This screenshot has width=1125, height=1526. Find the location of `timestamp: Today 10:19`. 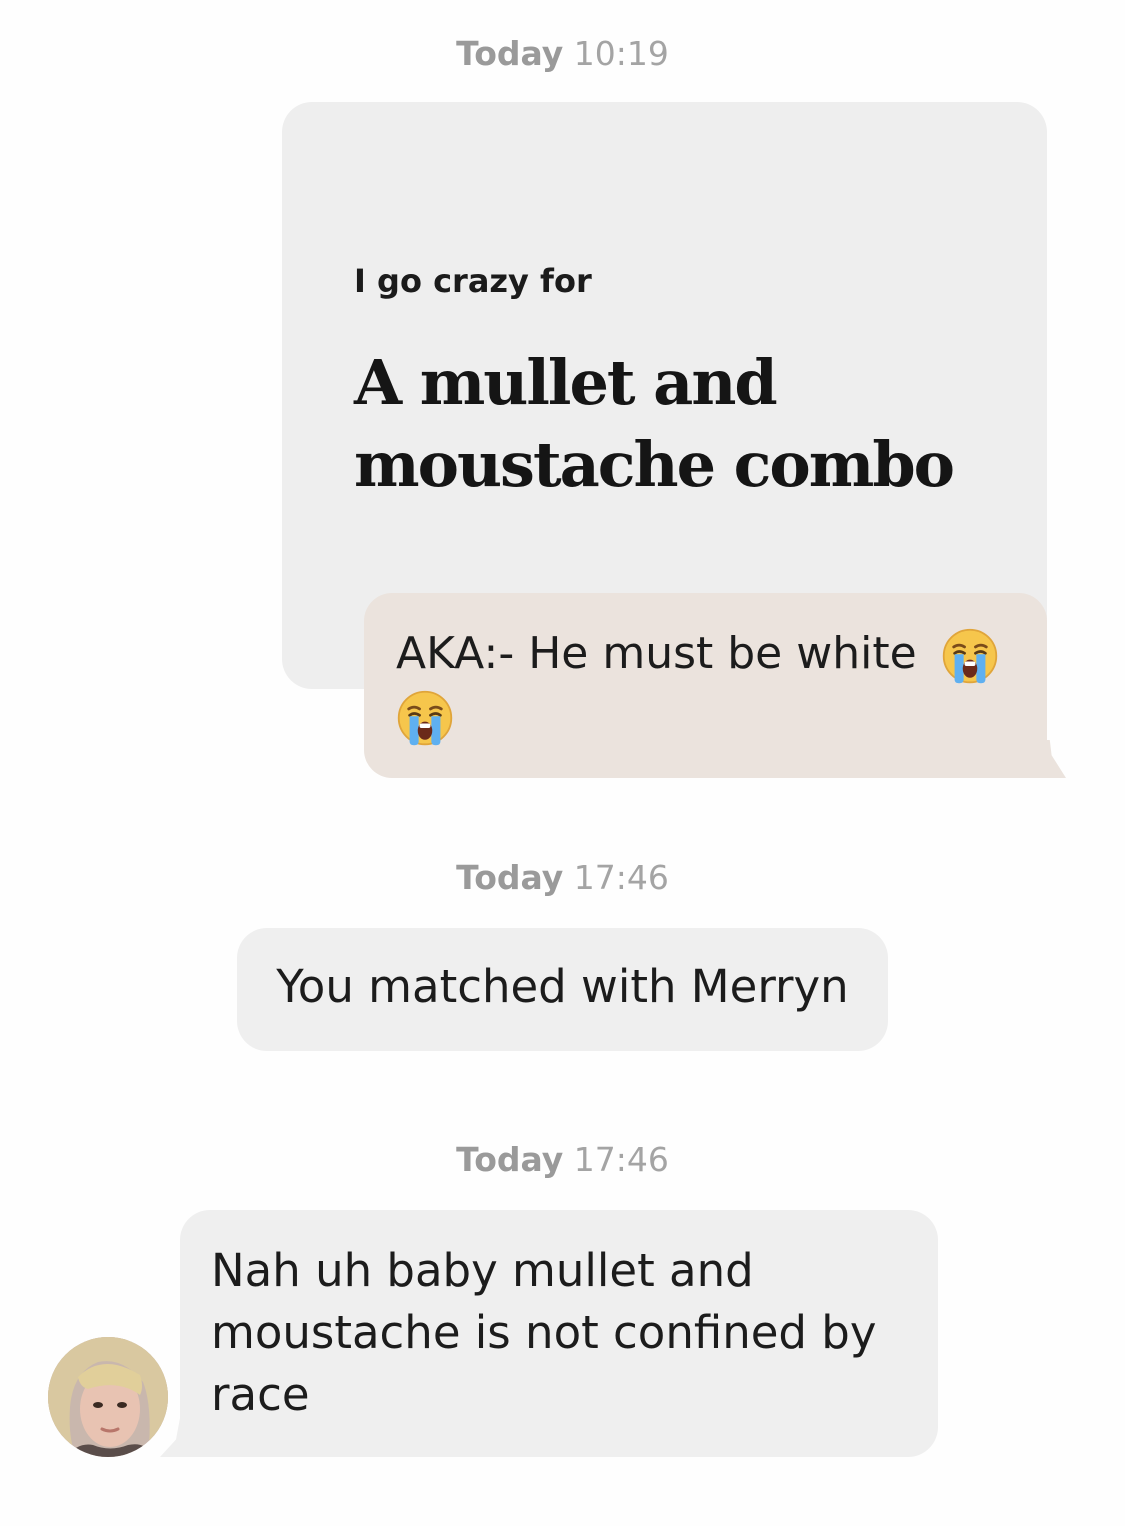

timestamp: Today 10:19 is located at coordinates (562, 53).